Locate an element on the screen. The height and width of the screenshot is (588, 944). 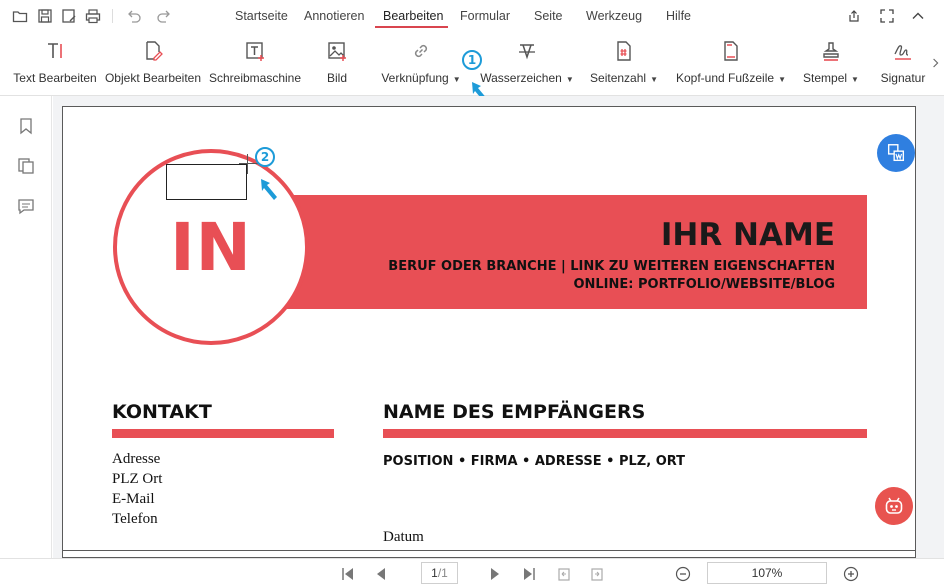
undo-icon is located at coordinates (134, 16).